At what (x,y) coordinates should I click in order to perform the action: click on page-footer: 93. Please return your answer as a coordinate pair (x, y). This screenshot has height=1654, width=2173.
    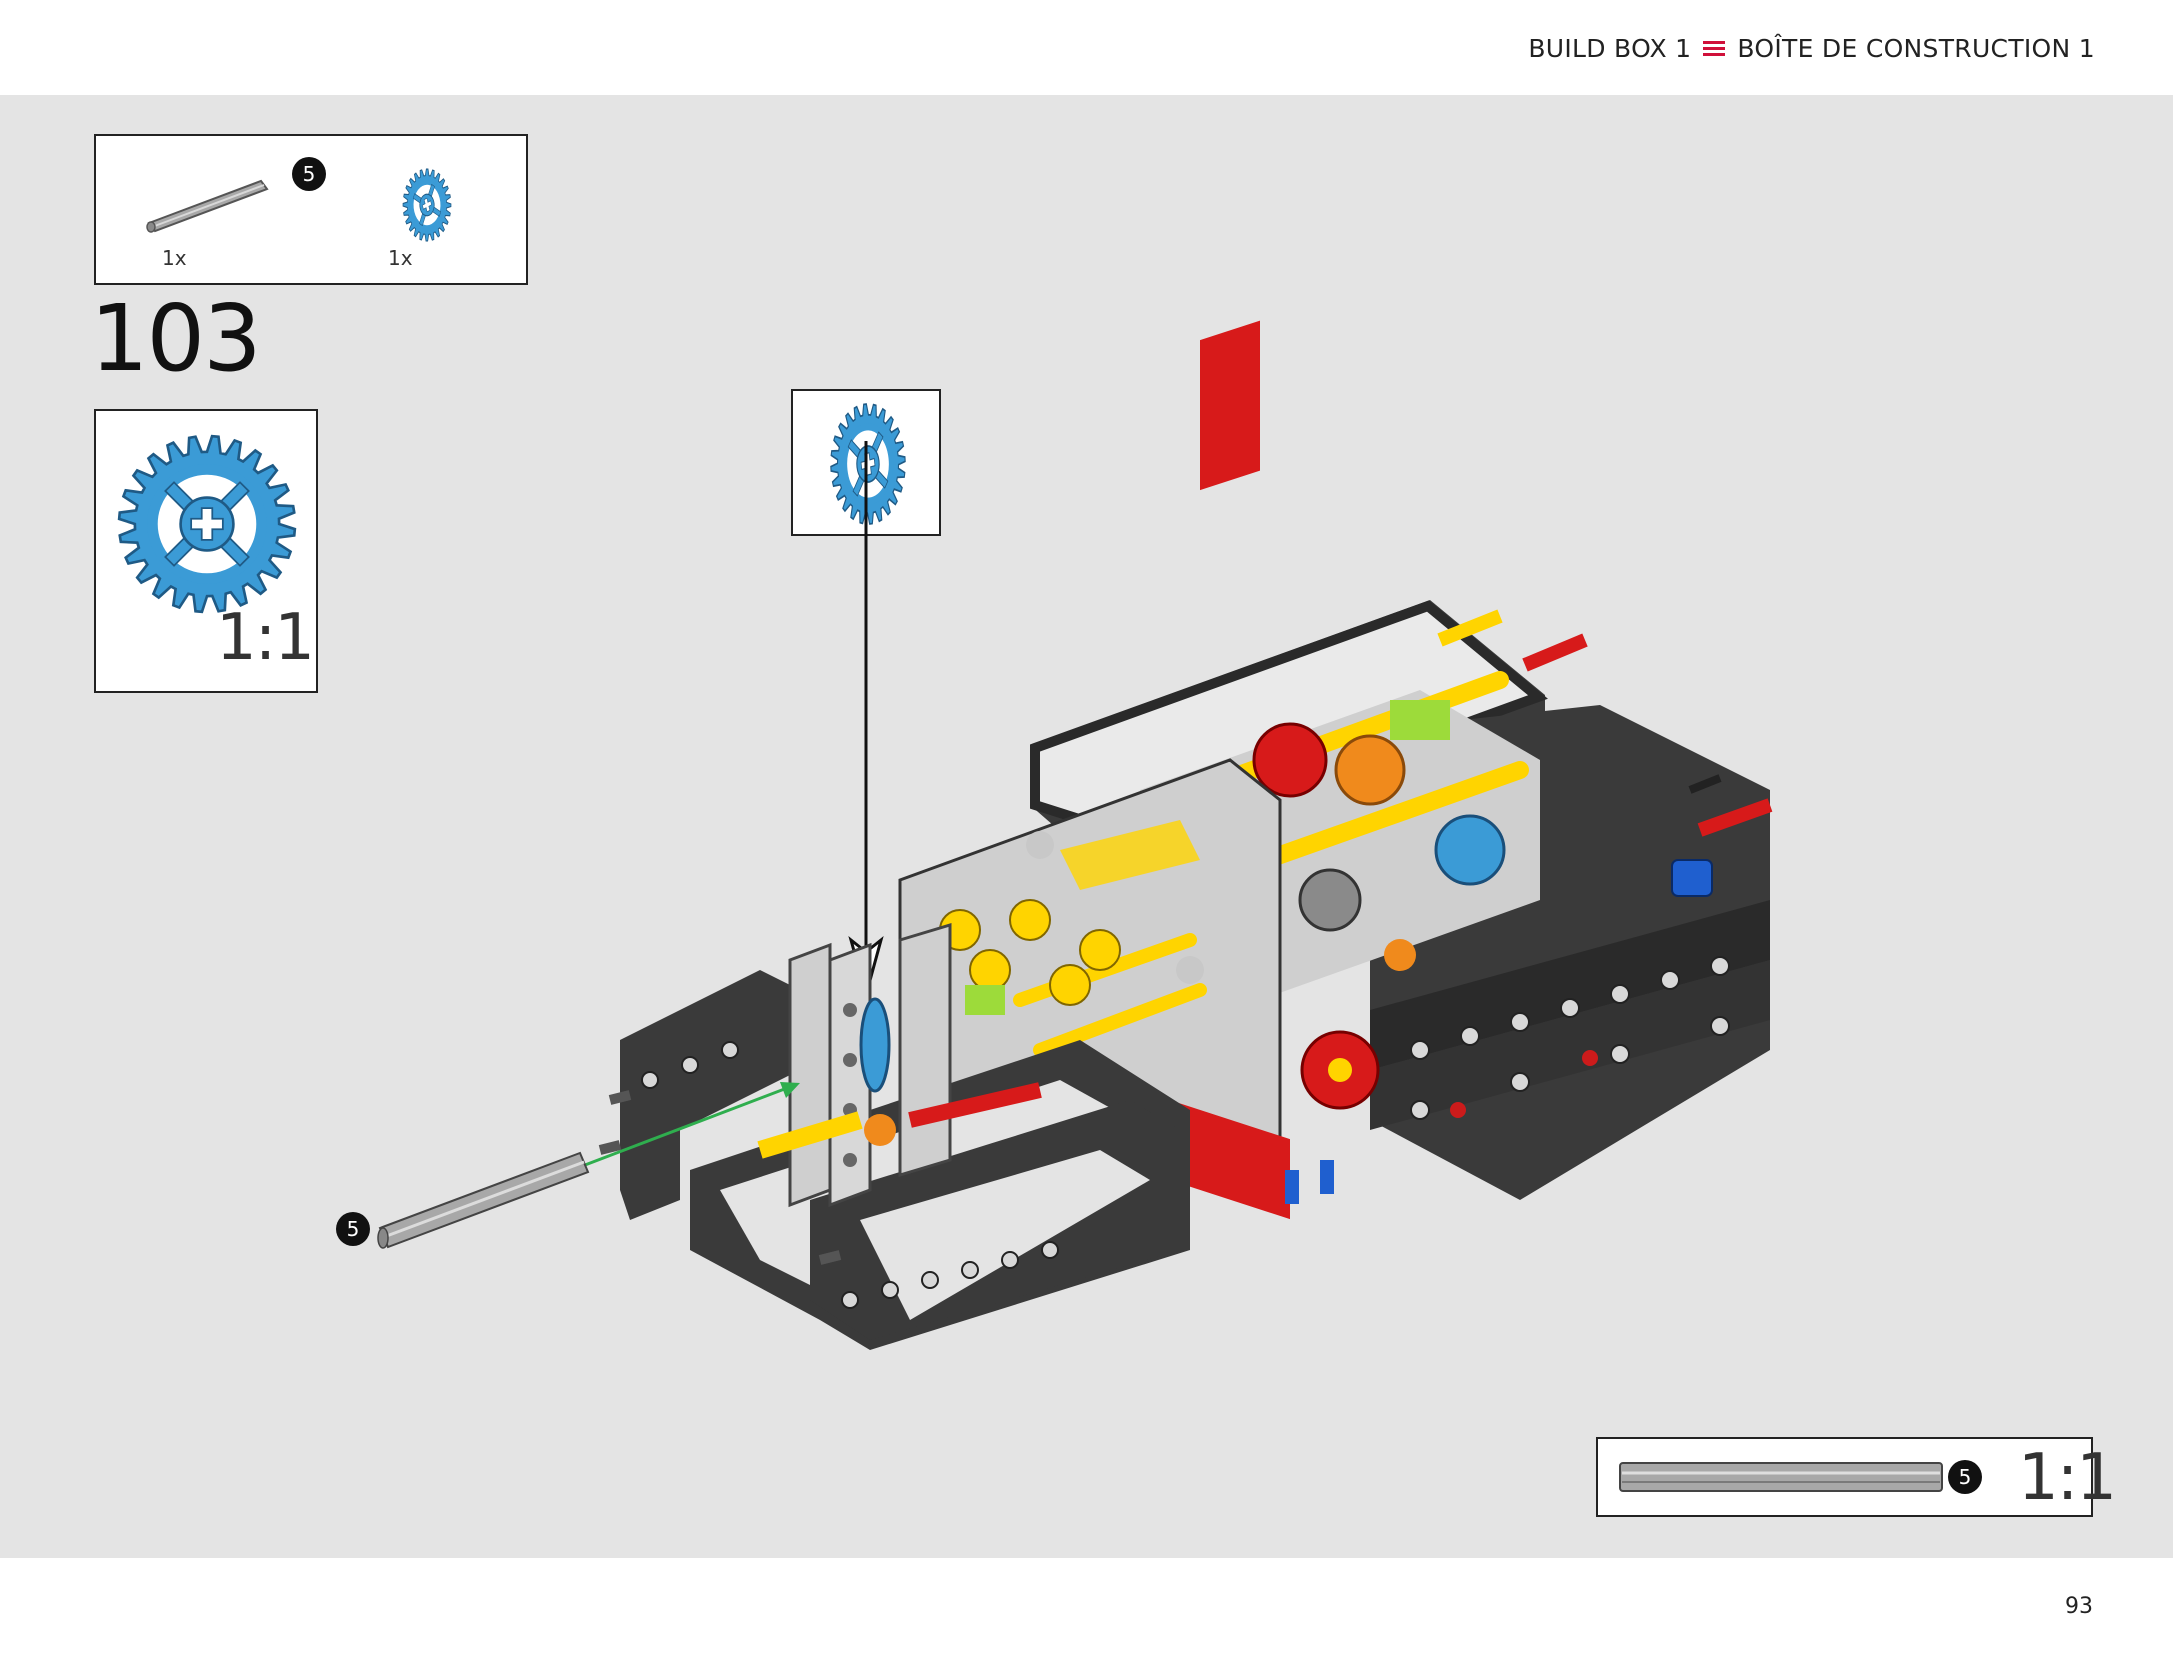
    Looking at the image, I should click on (1086, 1606).